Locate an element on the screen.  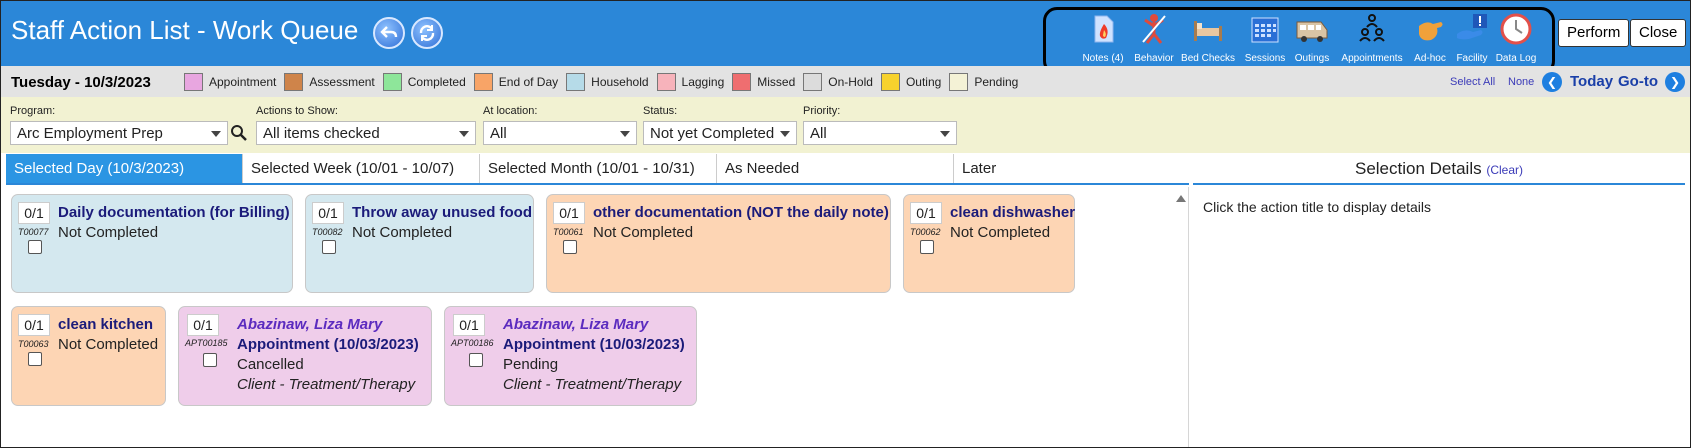
action-card: 0/1 T00063 clean kitchen Not Completed is located at coordinates (88, 356).